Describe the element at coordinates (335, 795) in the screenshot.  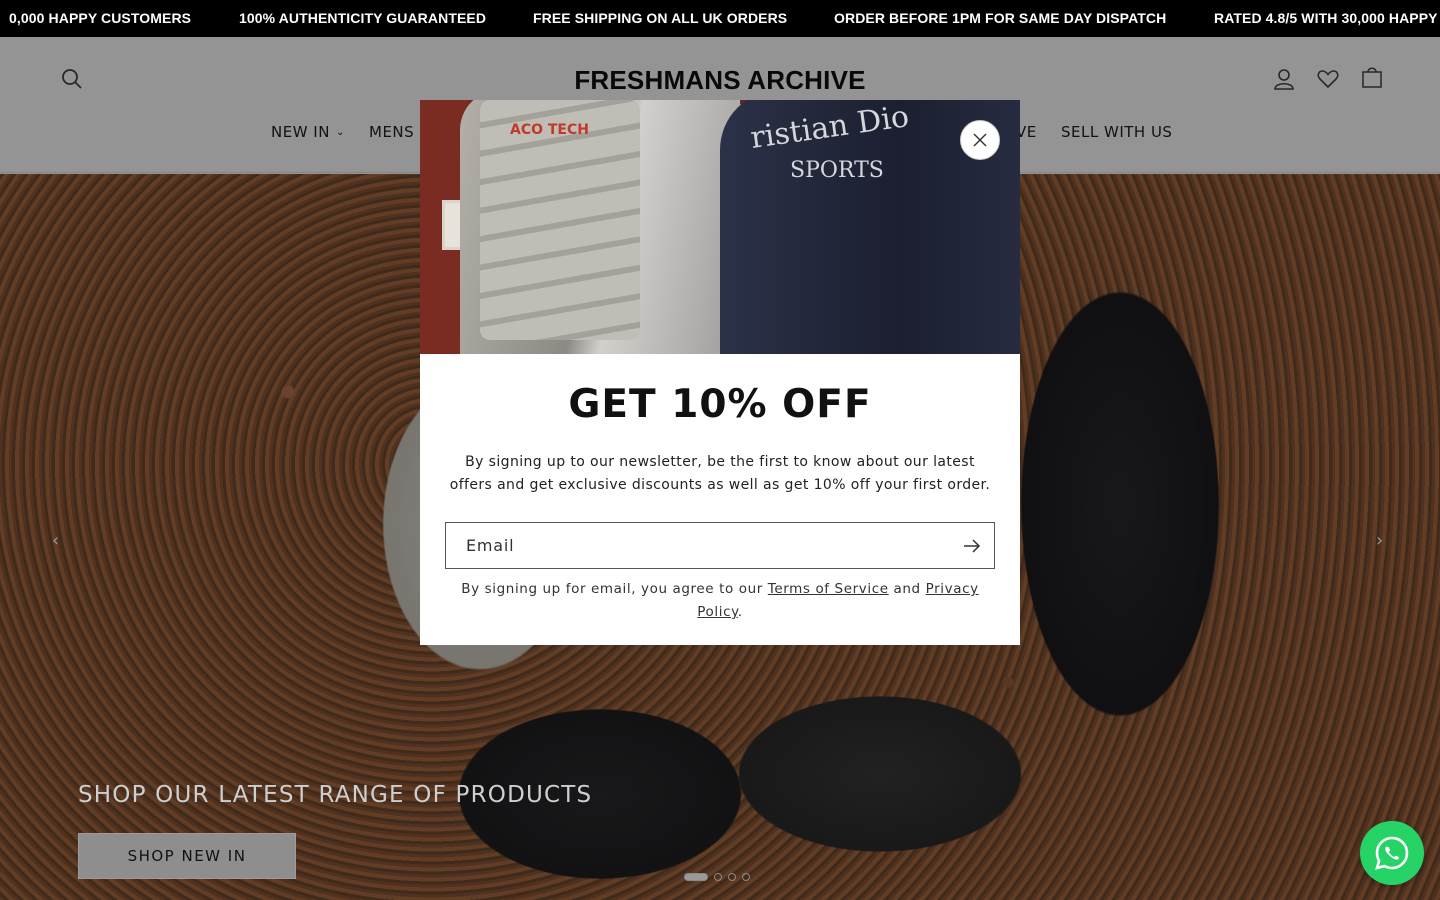
I see `hero-title: SHOP OUR LATEST RANGE OF PRODUCTS` at that location.